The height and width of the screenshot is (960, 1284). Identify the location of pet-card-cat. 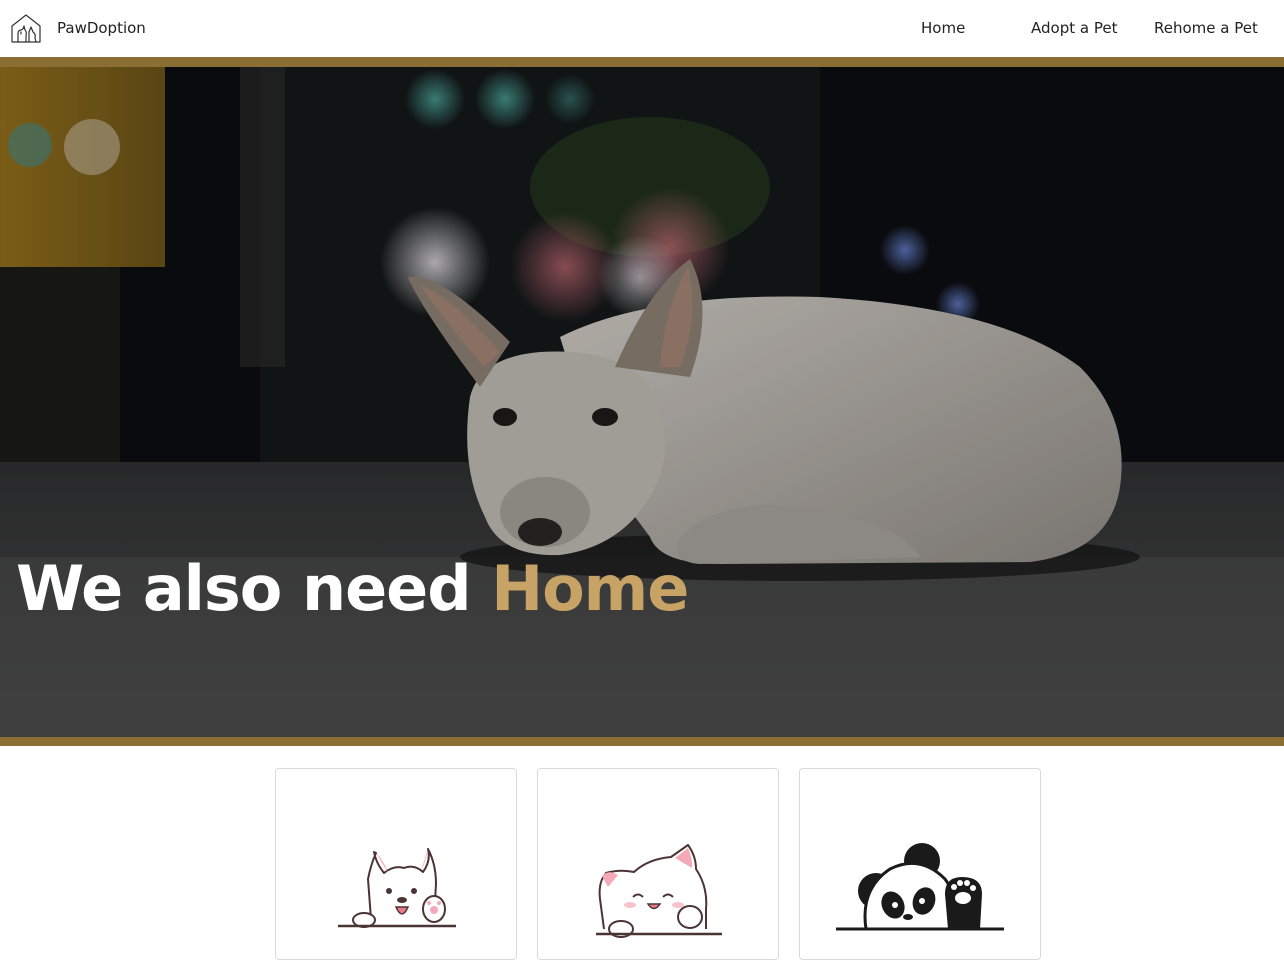
(658, 864).